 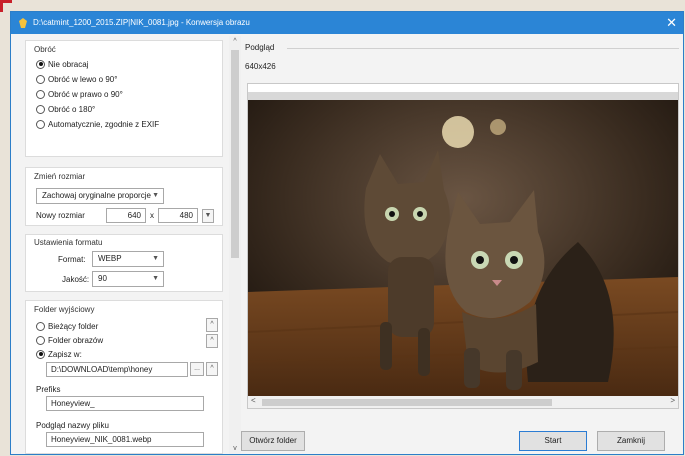 I want to click on height-value: 480, so click(x=186, y=215).